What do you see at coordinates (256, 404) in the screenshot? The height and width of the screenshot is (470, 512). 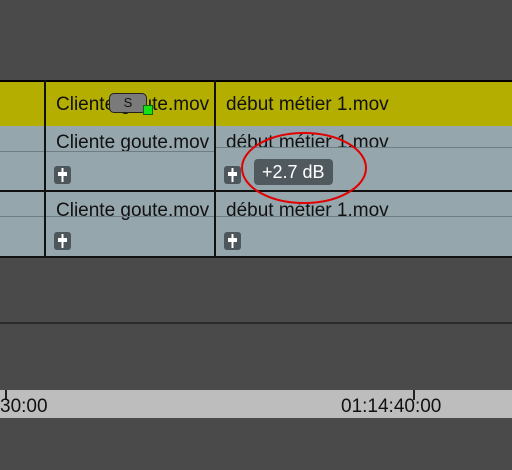 I see `timecode-ruler: 30:00 01:14:40:00` at bounding box center [256, 404].